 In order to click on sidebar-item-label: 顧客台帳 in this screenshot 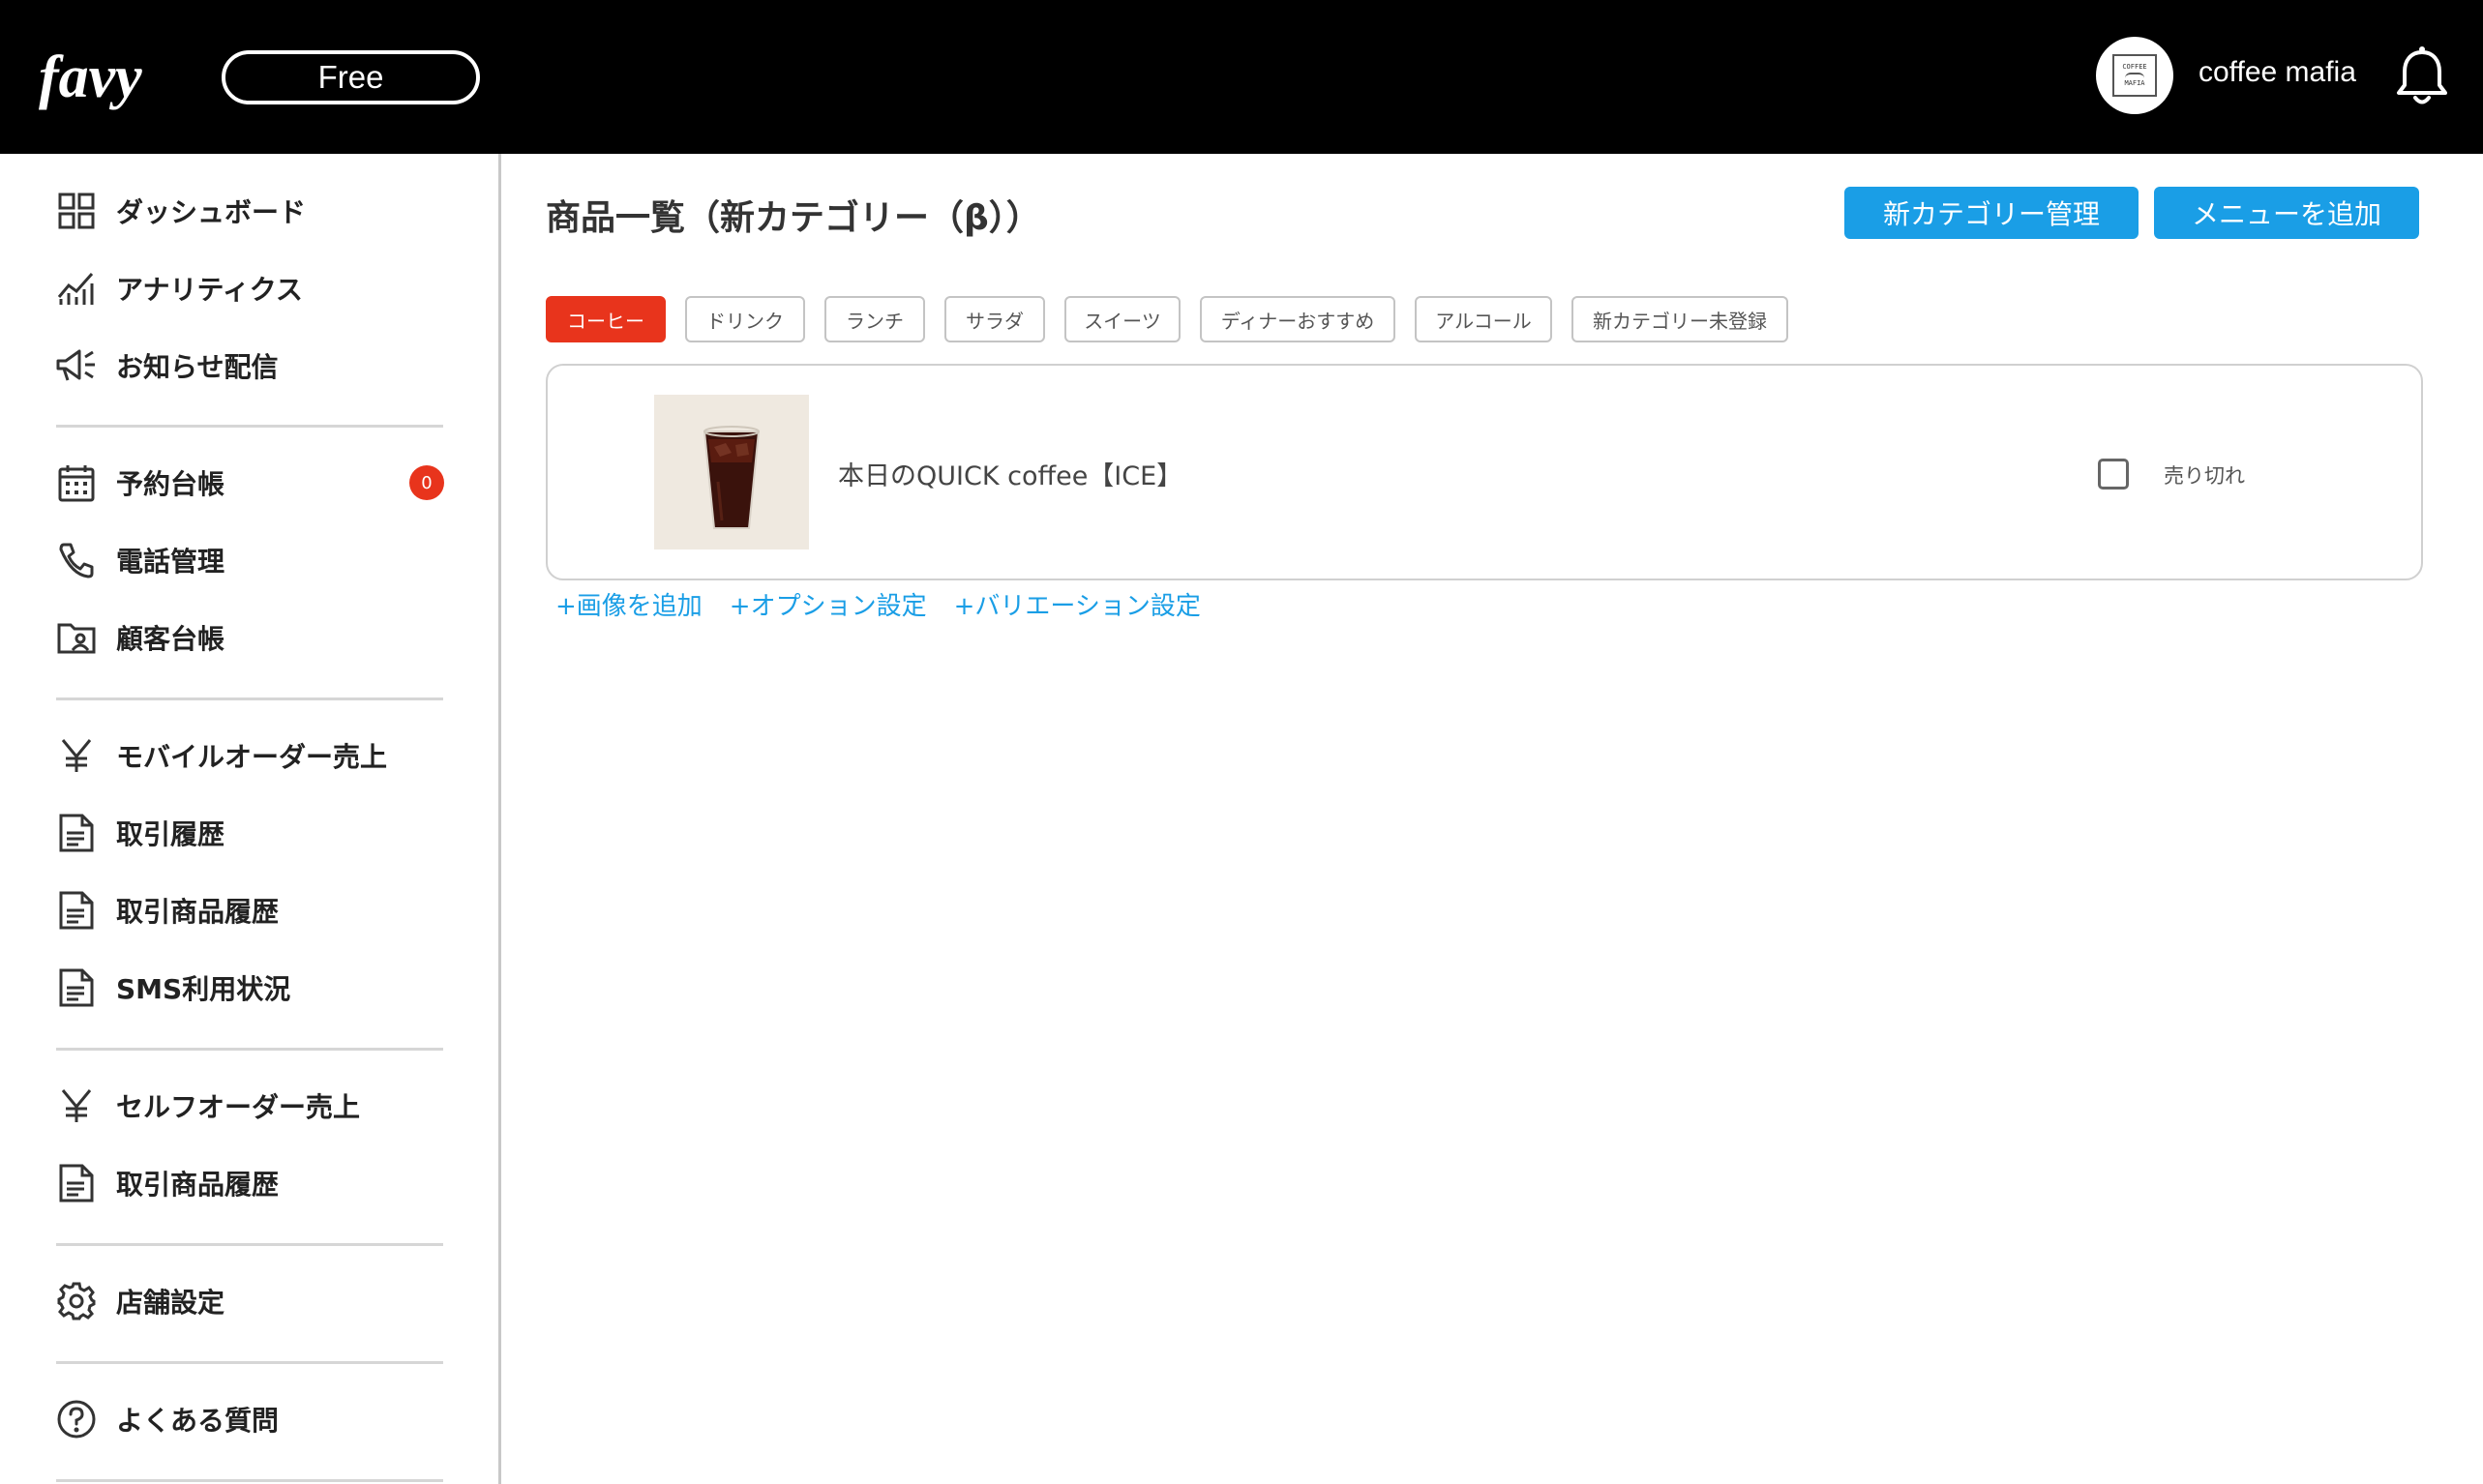, I will do `click(170, 639)`.